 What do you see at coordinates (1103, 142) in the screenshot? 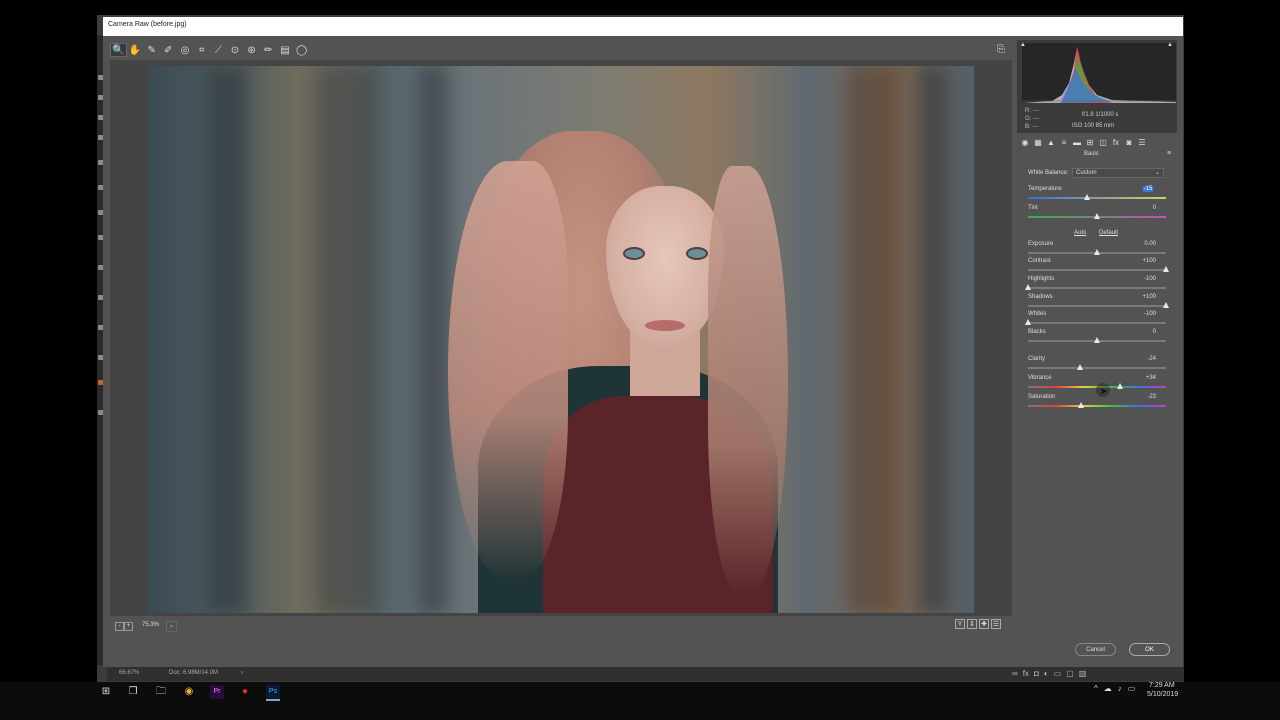
I see `effects-tab-icon: ◫` at bounding box center [1103, 142].